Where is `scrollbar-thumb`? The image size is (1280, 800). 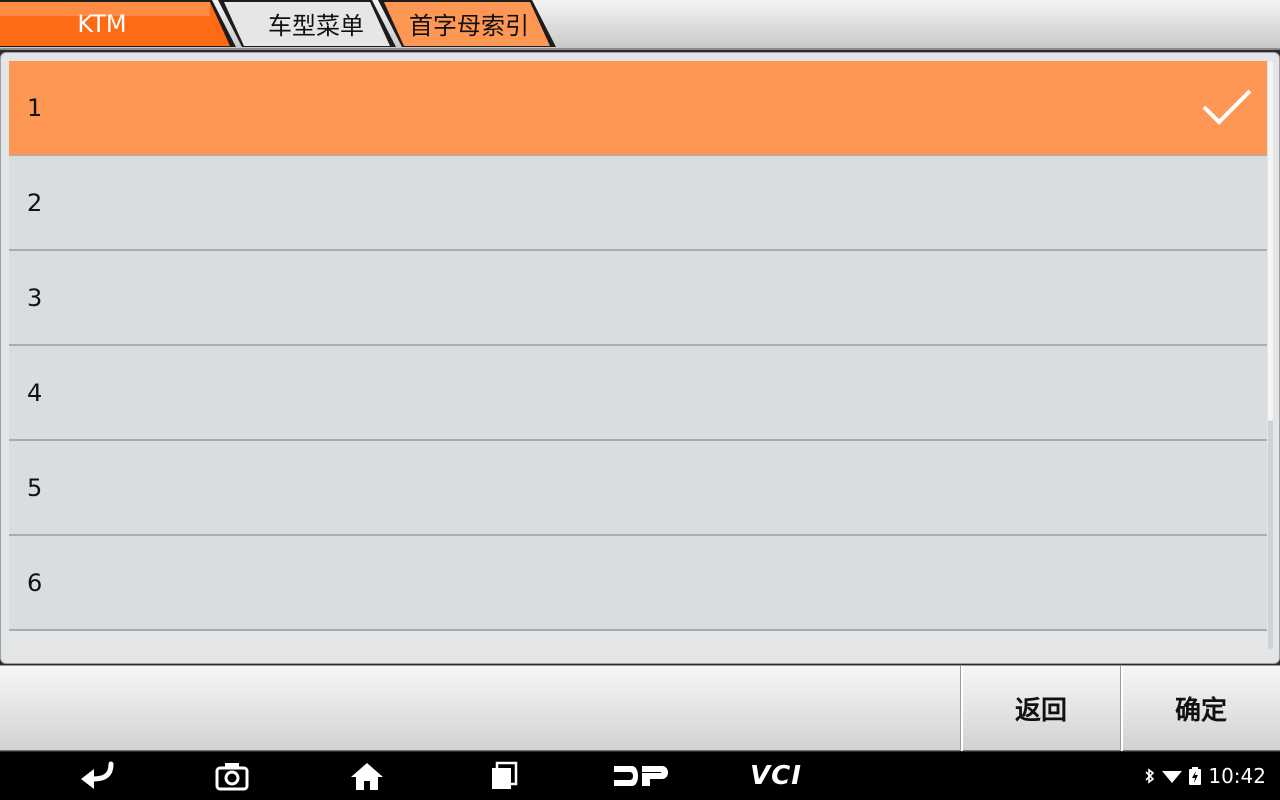
scrollbar-thumb is located at coordinates (1270, 241).